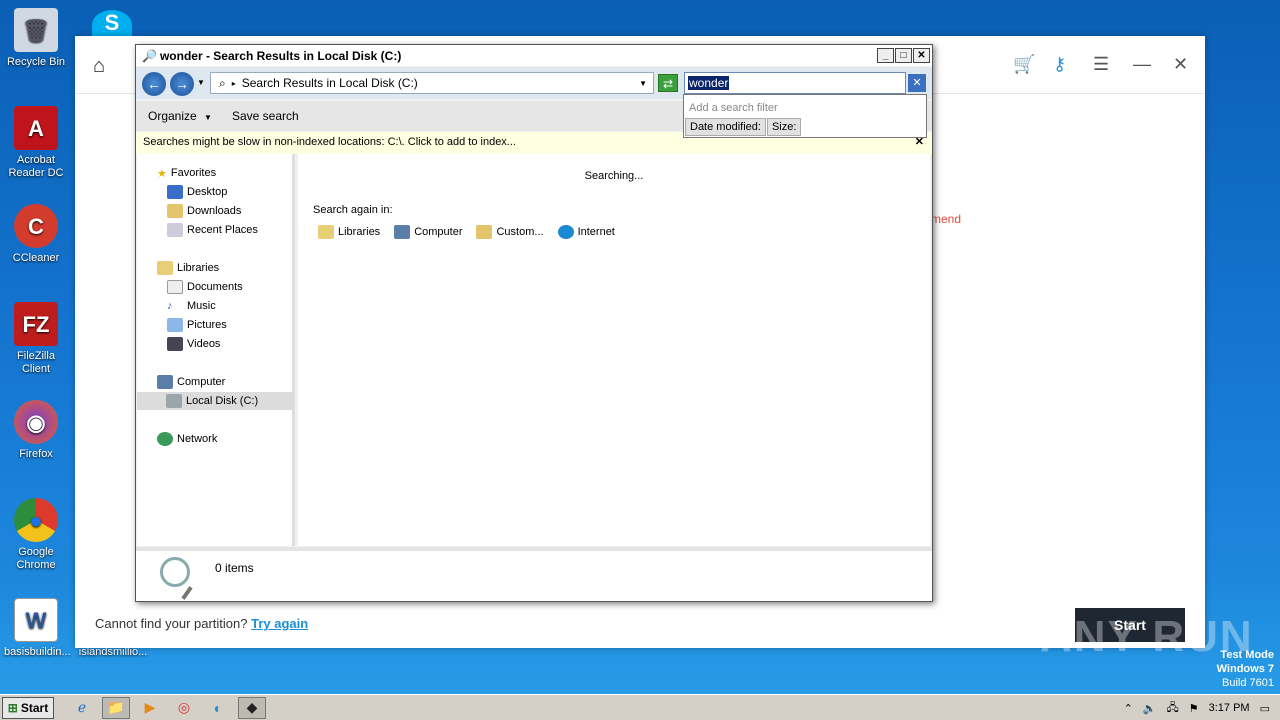 This screenshot has height=720, width=1280. What do you see at coordinates (1059, 64) in the screenshot?
I see `key-icon: ⚷` at bounding box center [1059, 64].